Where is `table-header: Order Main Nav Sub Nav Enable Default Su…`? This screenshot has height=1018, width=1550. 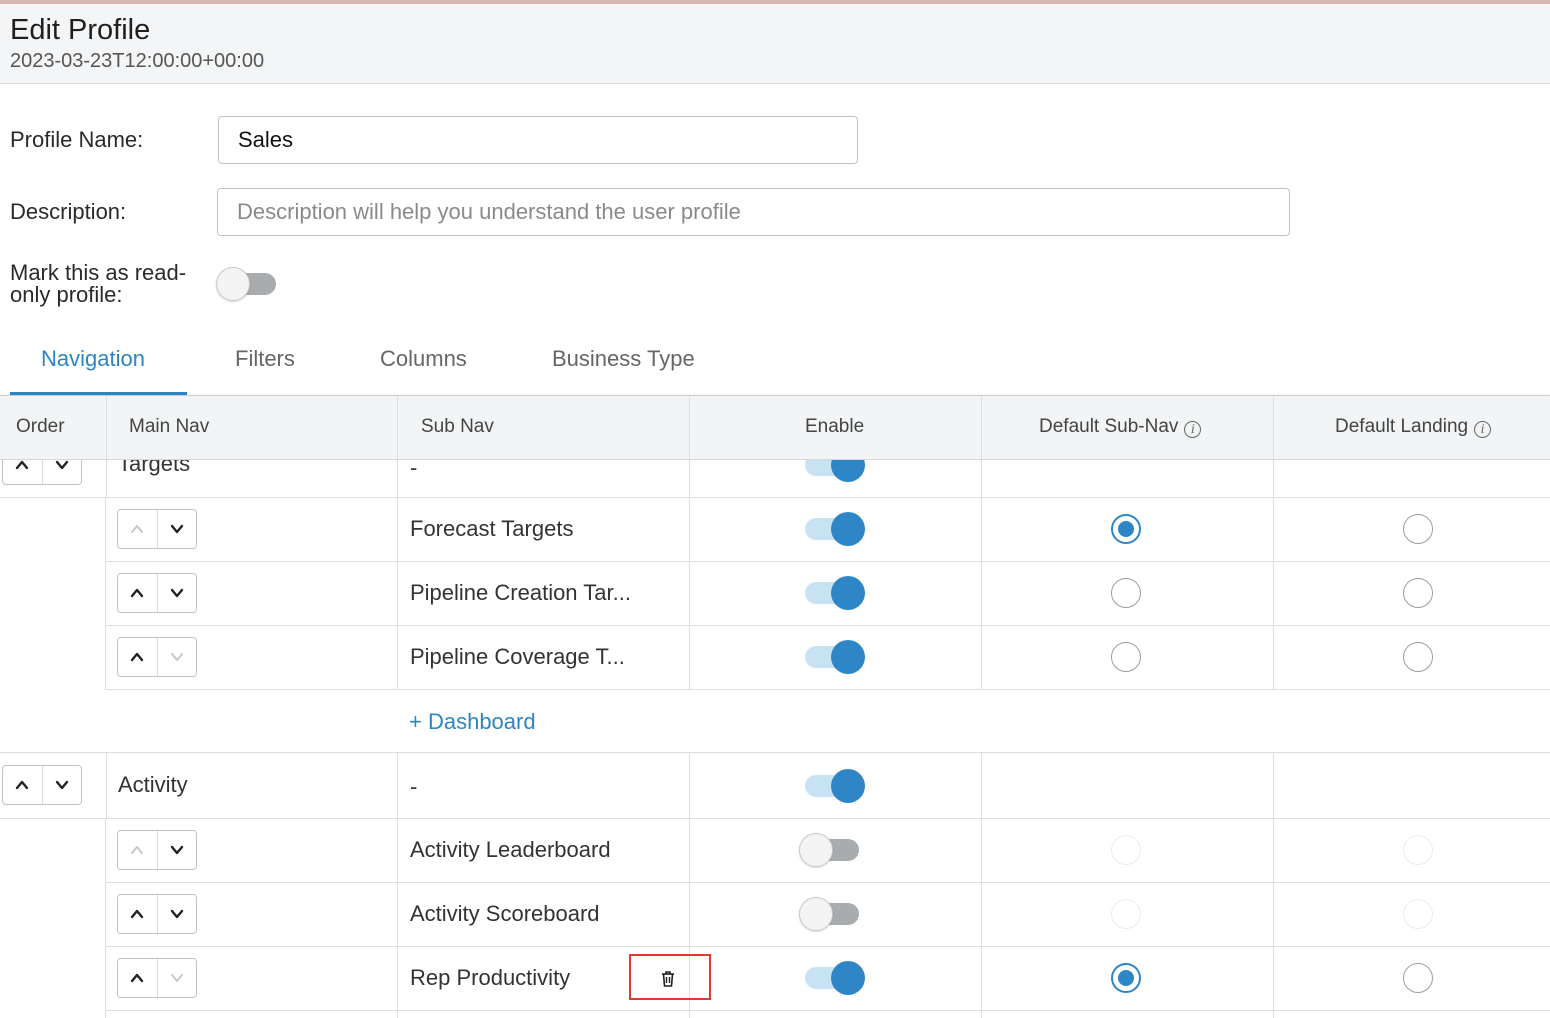 table-header: Order Main Nav Sub Nav Enable Default Su… is located at coordinates (775, 428).